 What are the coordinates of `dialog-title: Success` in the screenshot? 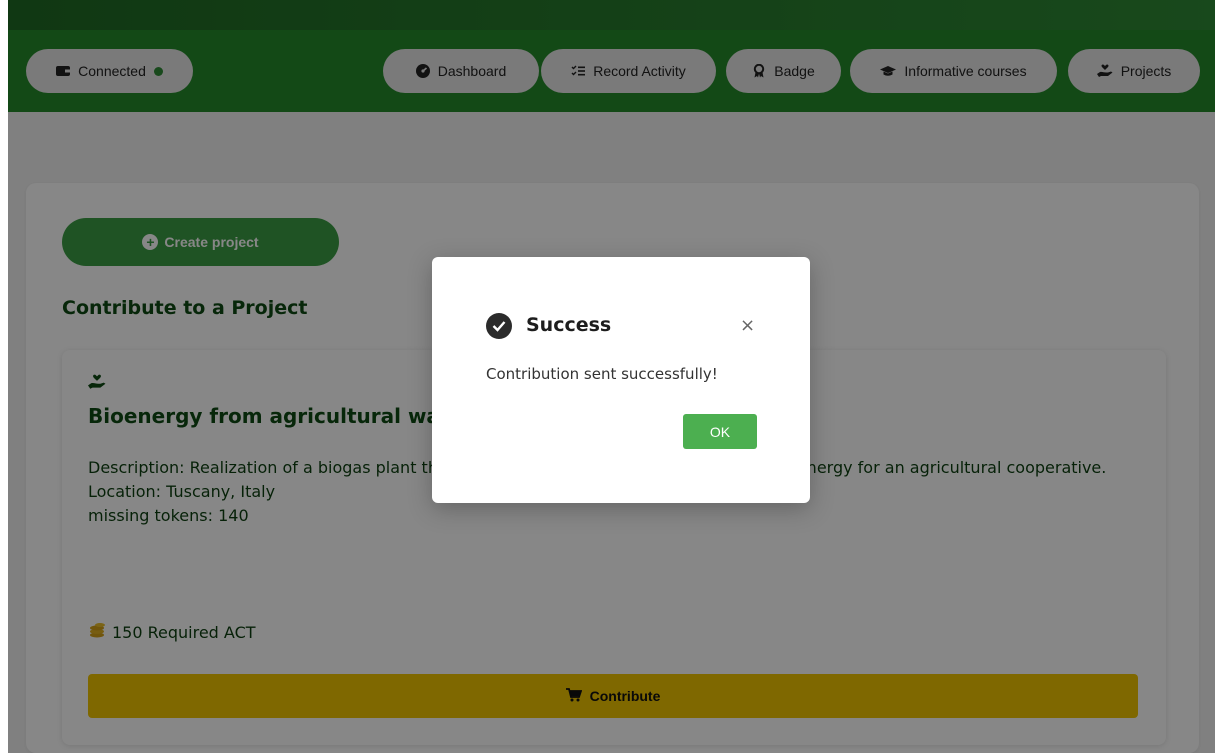 It's located at (569, 325).